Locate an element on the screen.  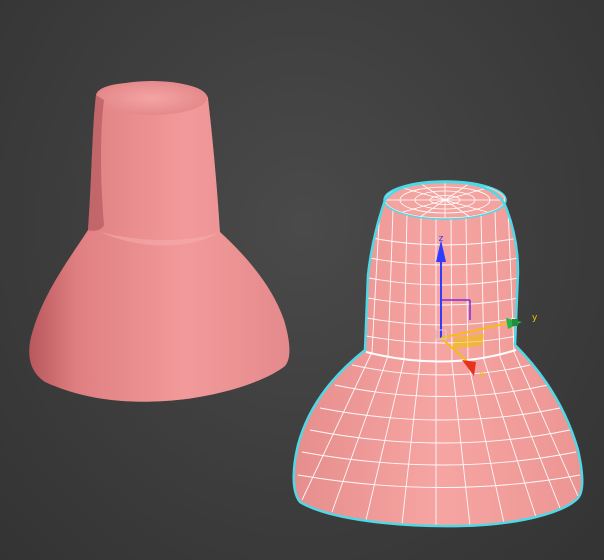
gizmo-y-label: y is located at coordinates (535, 318).